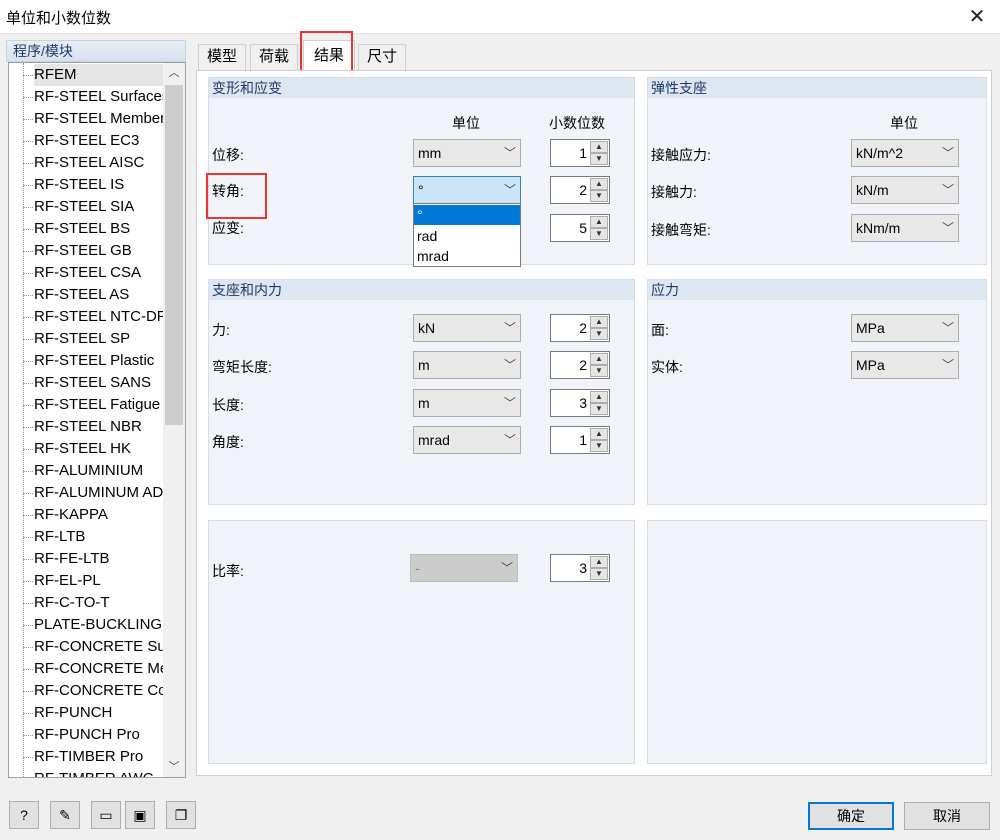  Describe the element at coordinates (580, 328) in the screenshot. I see `force-decimals-stepper: 2 ▲ ▼` at that location.